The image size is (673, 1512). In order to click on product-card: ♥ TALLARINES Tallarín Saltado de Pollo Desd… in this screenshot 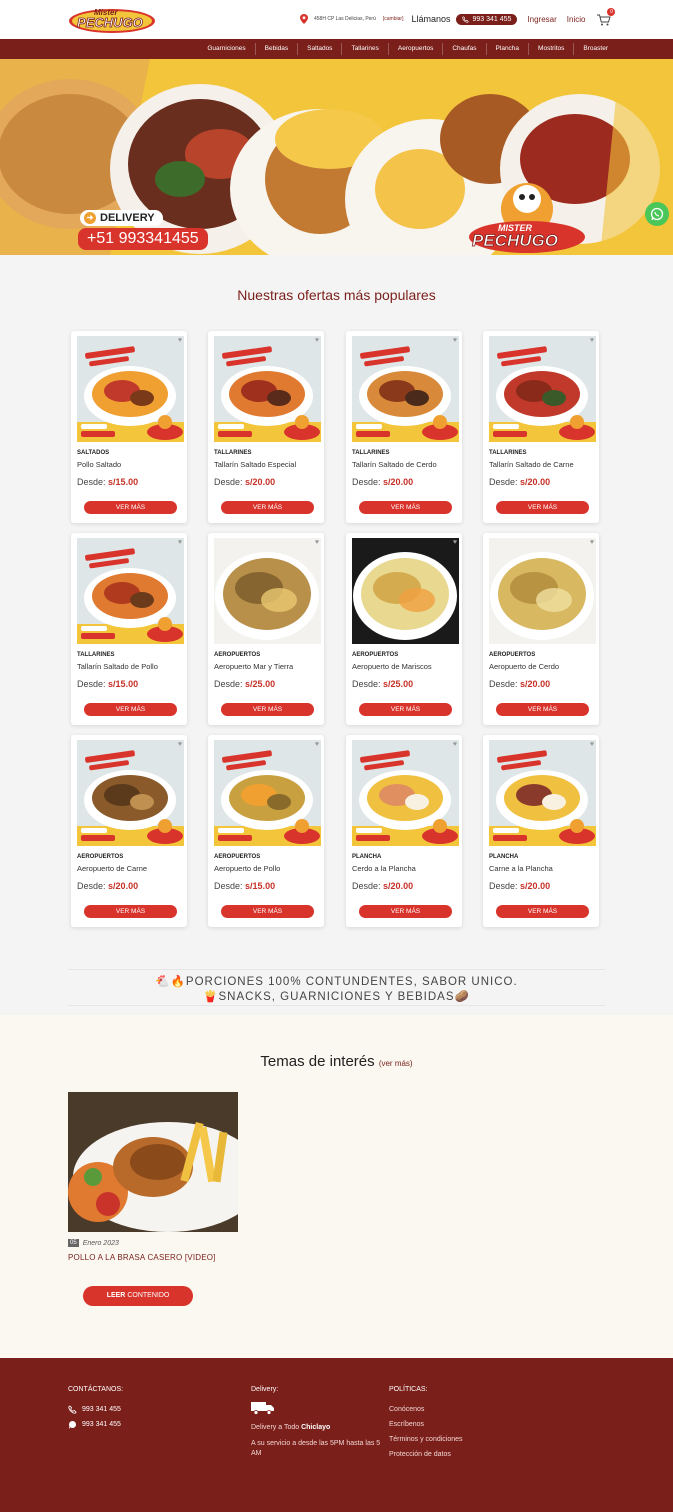, I will do `click(129, 629)`.